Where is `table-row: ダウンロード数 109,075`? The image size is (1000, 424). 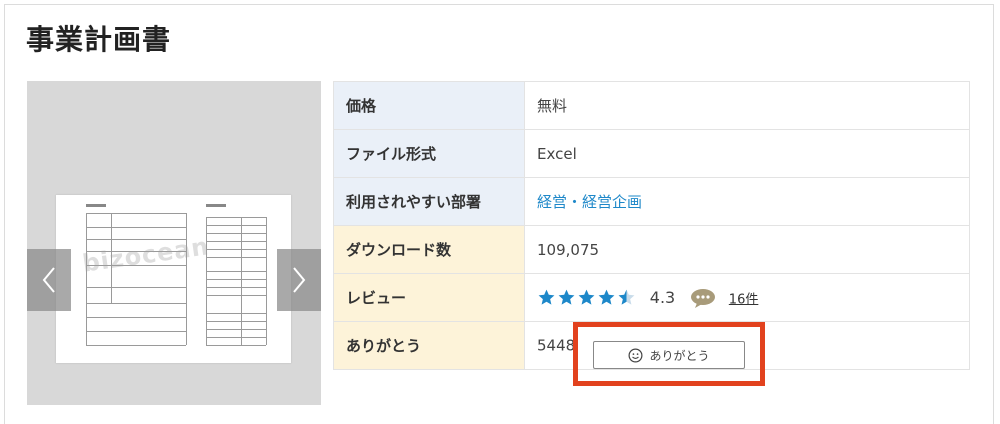 table-row: ダウンロード数 109,075 is located at coordinates (651, 249).